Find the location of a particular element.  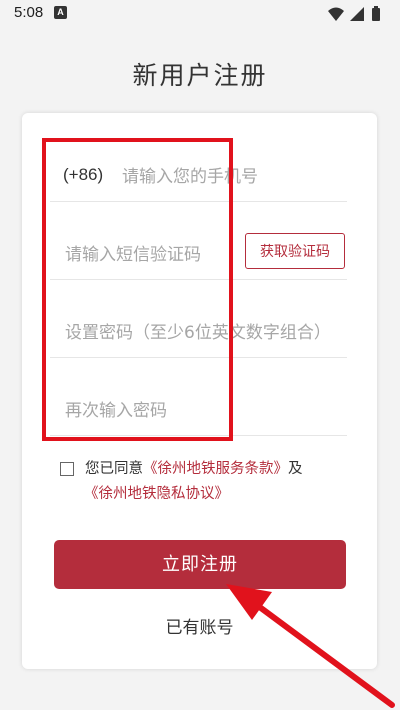

status-time: 5:08 is located at coordinates (29, 12).